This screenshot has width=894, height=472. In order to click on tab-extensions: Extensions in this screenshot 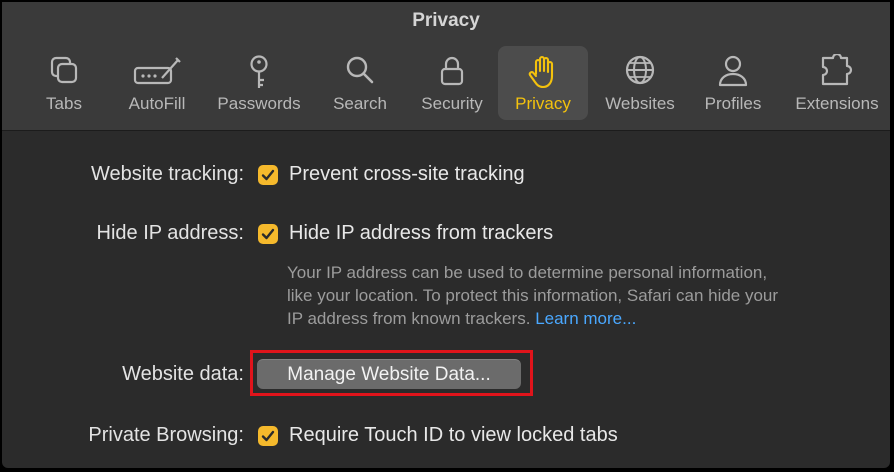, I will do `click(837, 83)`.